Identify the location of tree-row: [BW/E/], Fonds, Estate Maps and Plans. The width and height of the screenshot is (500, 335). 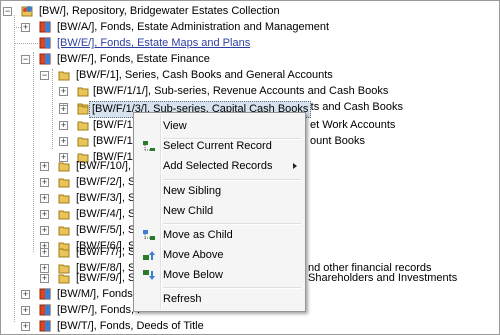
(250, 43).